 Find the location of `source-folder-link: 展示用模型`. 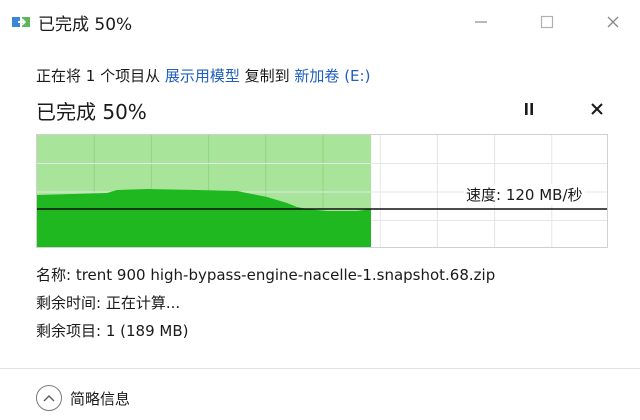

source-folder-link: 展示用模型 is located at coordinates (202, 76).